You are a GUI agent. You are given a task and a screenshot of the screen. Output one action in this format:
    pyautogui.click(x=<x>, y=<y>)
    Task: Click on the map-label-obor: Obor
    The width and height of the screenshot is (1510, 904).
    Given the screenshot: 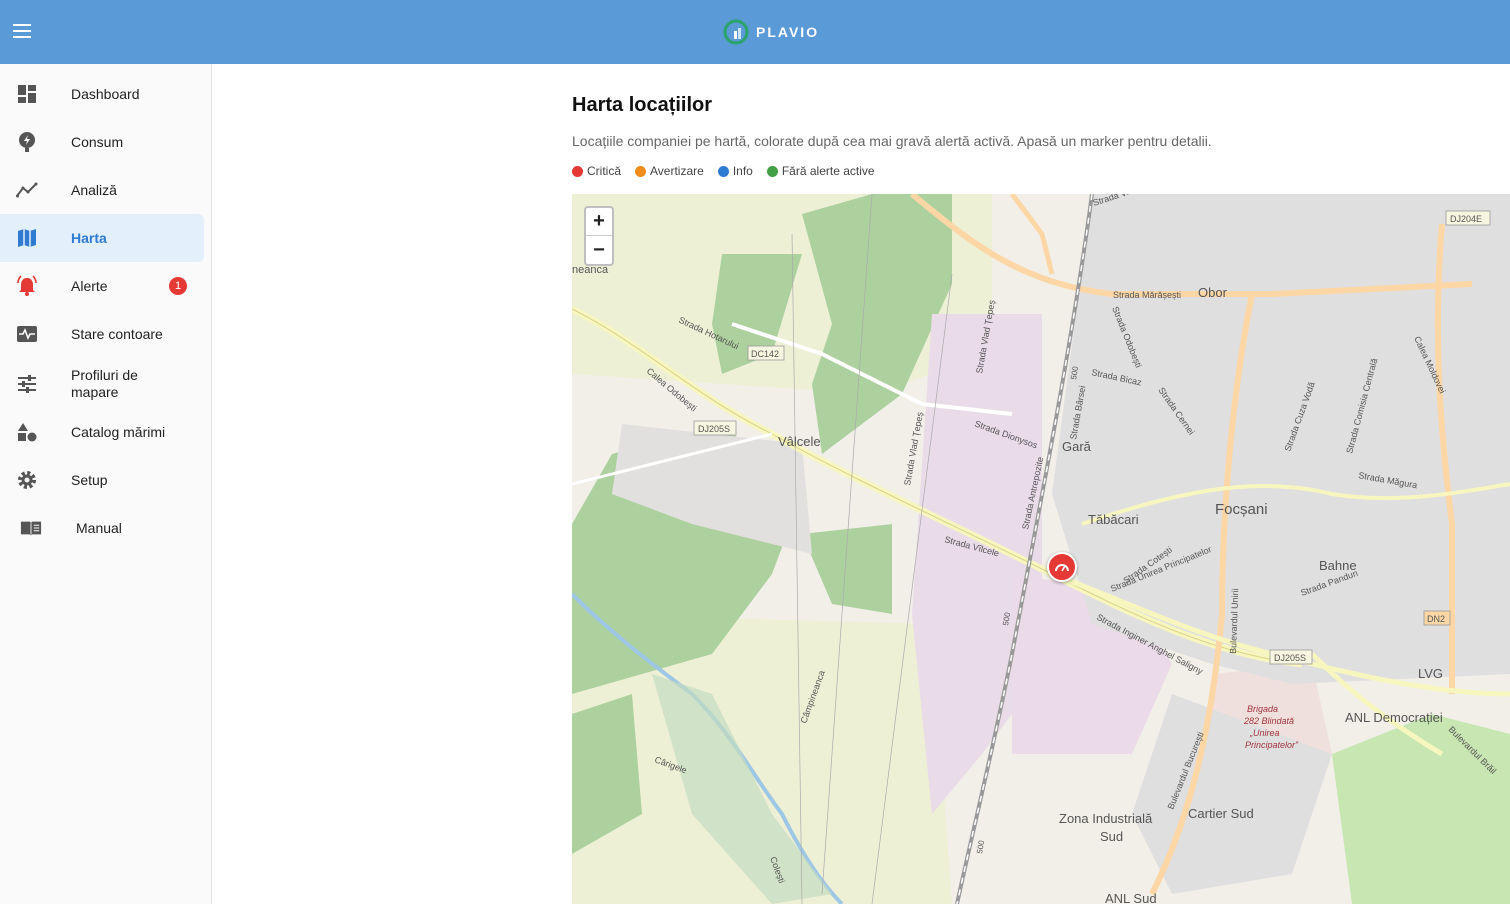 What is the action you would take?
    pyautogui.click(x=1213, y=292)
    